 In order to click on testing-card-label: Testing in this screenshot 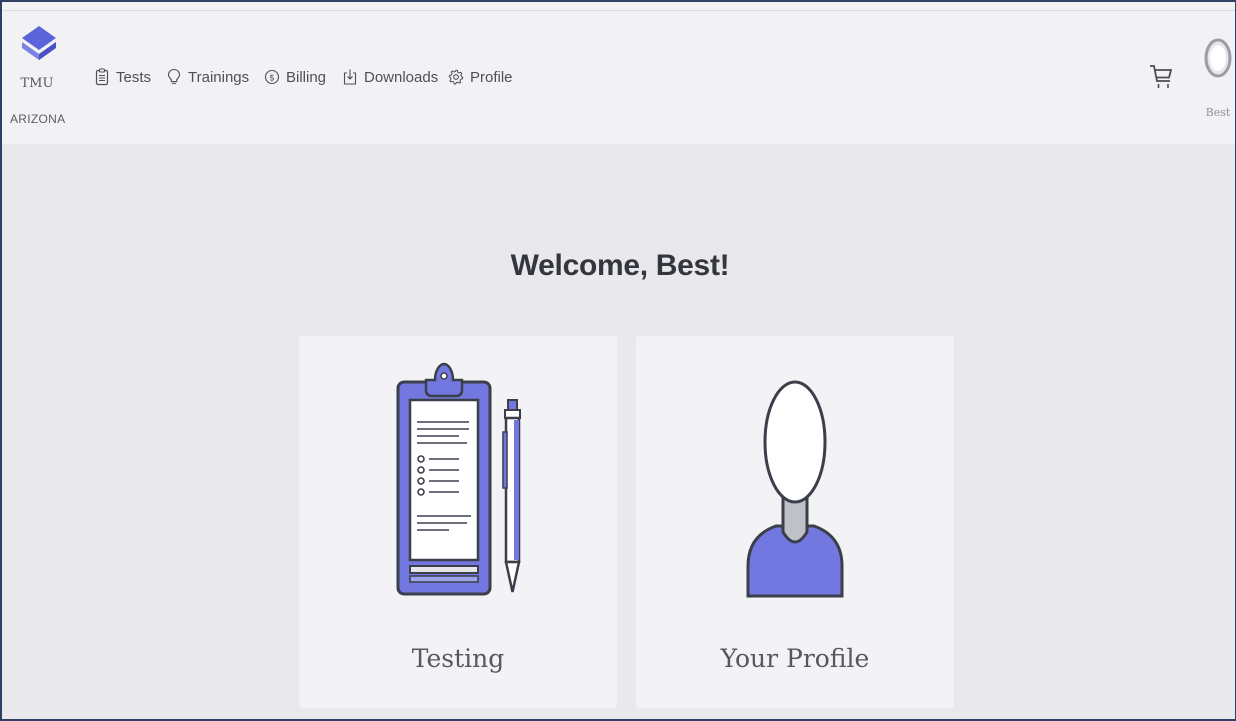, I will do `click(458, 658)`.